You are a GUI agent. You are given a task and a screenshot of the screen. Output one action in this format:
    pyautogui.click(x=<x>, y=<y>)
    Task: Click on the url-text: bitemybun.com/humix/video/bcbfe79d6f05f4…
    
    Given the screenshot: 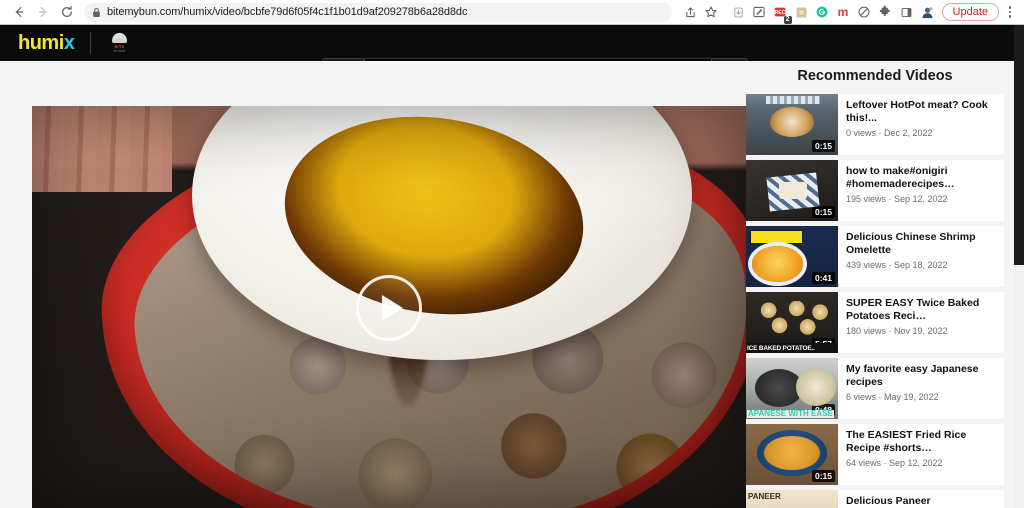 What is the action you would take?
    pyautogui.click(x=287, y=12)
    